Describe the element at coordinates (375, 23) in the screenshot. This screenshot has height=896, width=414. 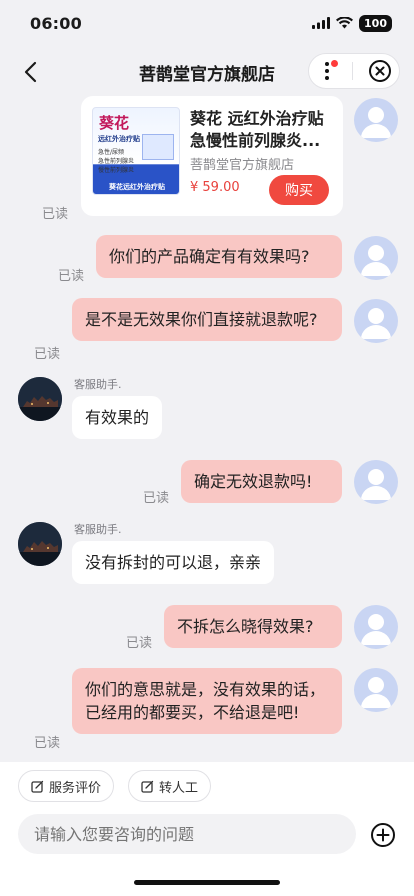
I see `battery-indicator: 100` at that location.